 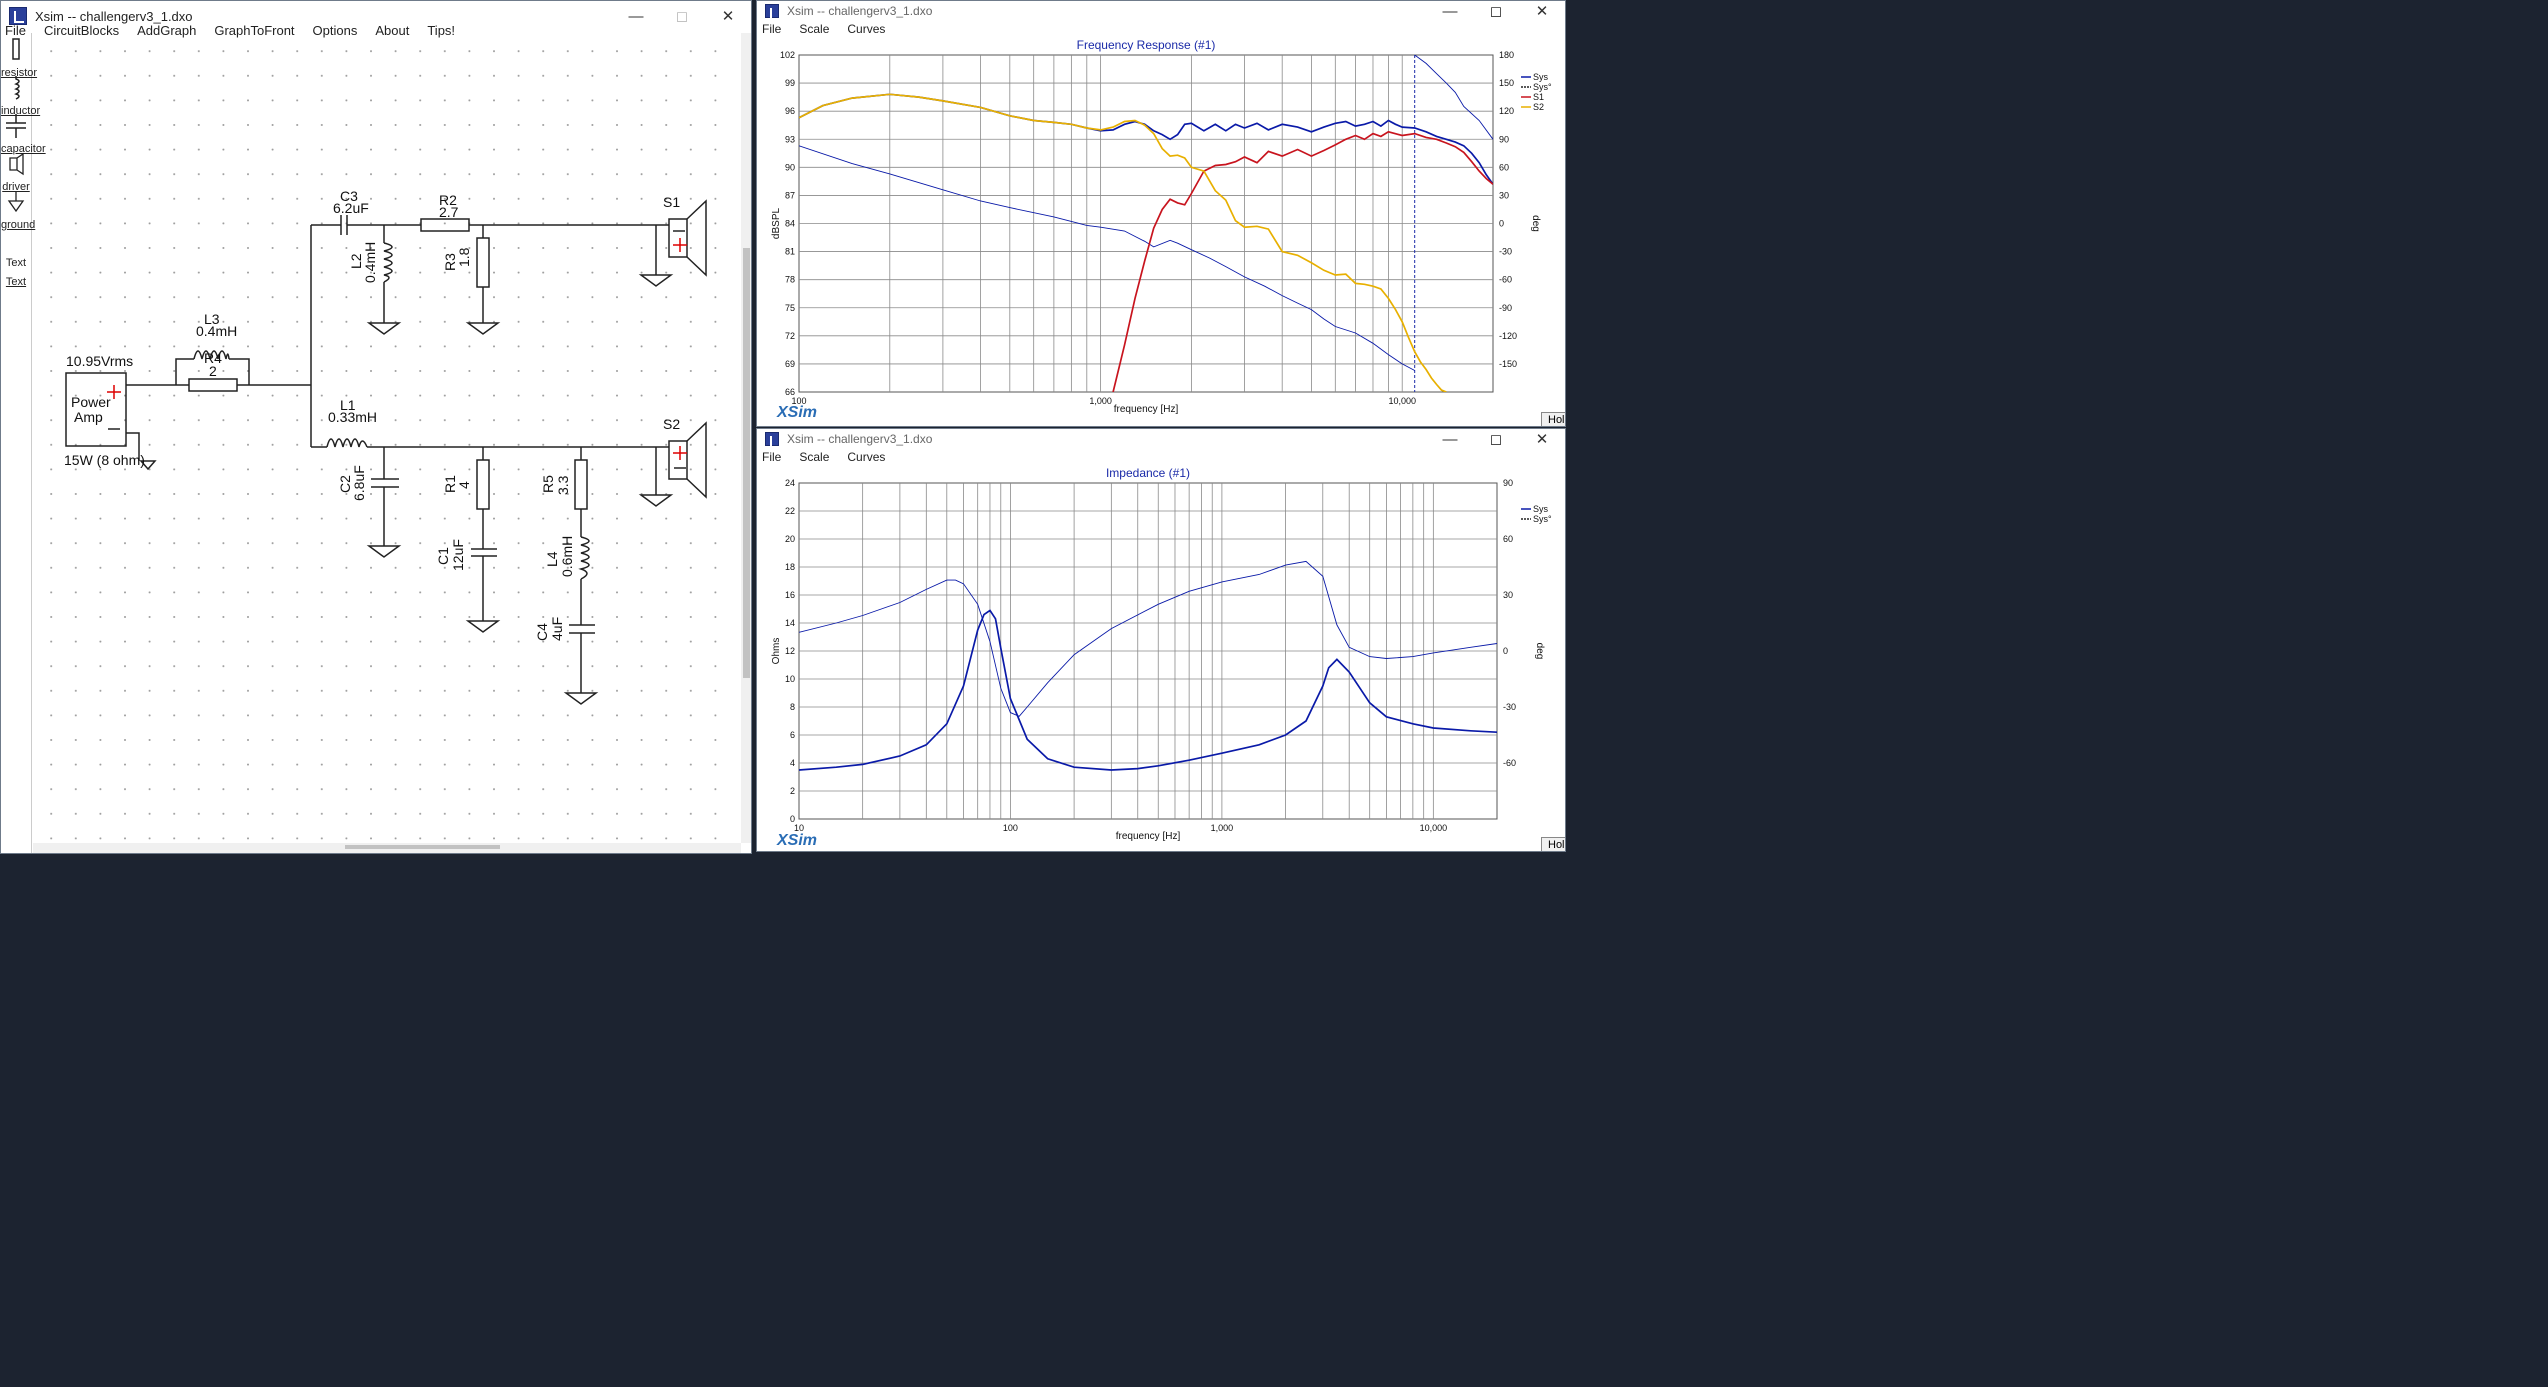 I want to click on toolbar-resistor: resistor, so click(x=19, y=58).